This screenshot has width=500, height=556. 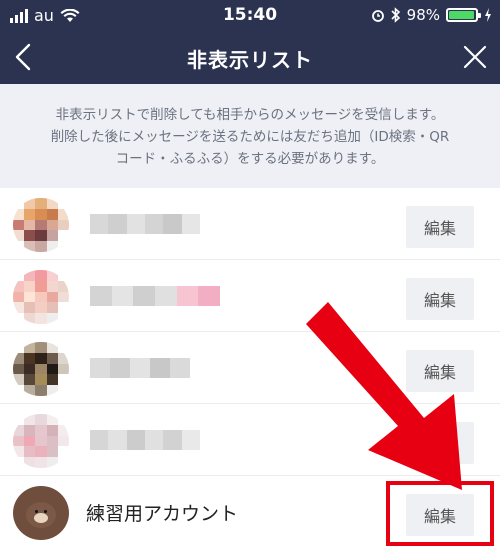 I want to click on notice-line-2: 削除した後にメッセージを送るためには友だち追加（ID検索・QR, so click(x=250, y=137).